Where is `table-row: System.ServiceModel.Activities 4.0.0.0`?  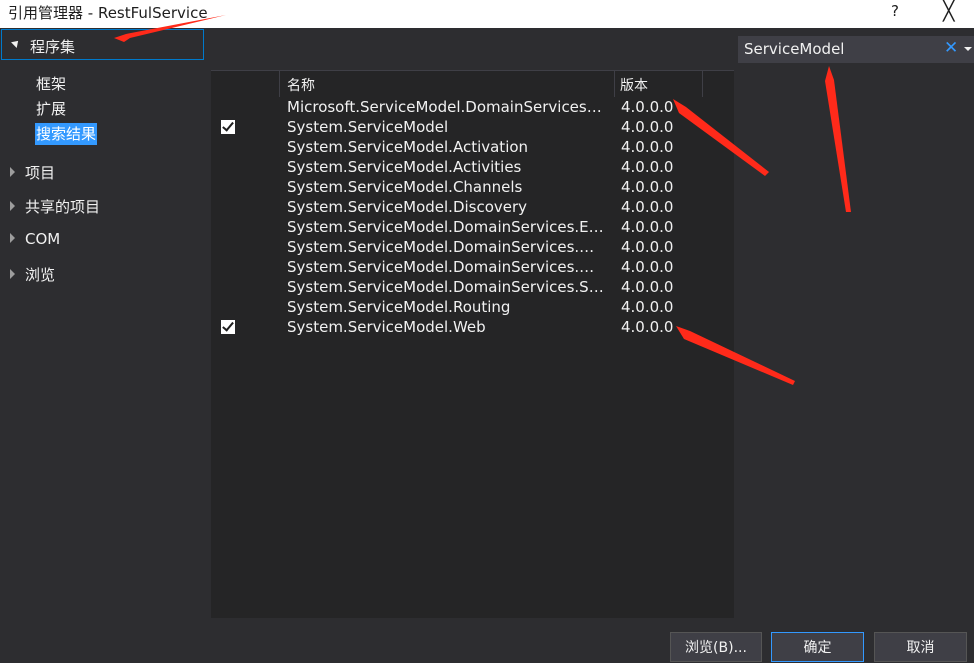 table-row: System.ServiceModel.Activities 4.0.0.0 is located at coordinates (472, 167).